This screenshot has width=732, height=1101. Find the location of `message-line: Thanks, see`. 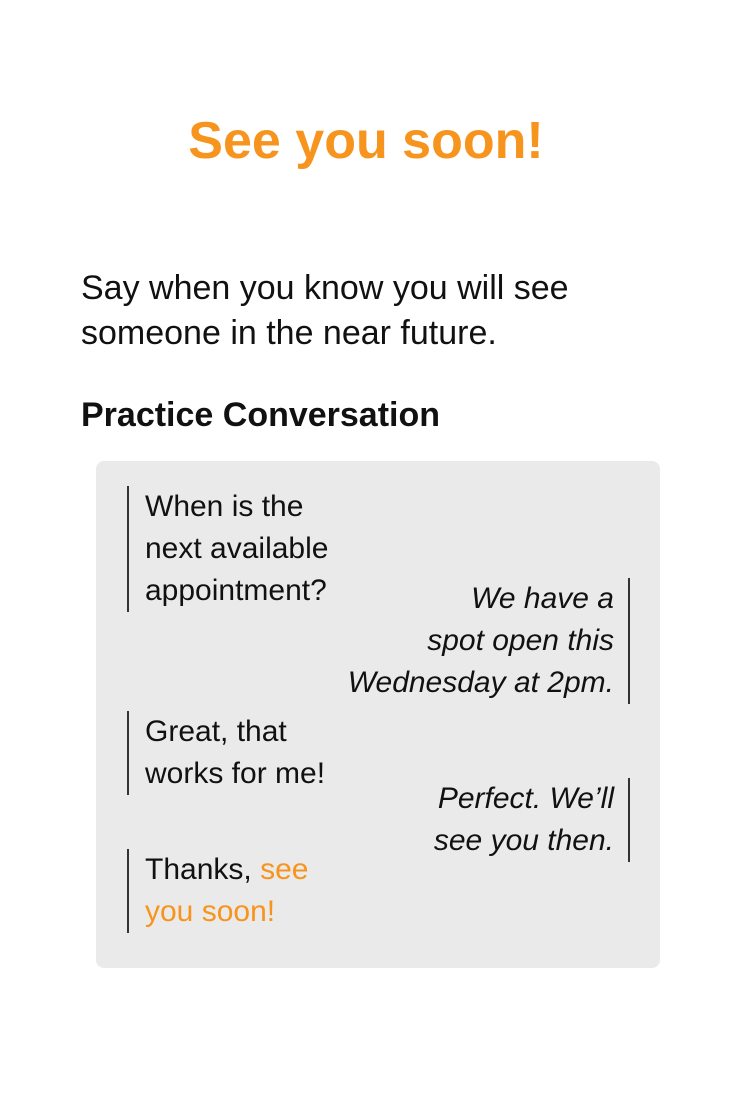

message-line: Thanks, see is located at coordinates (226, 870).